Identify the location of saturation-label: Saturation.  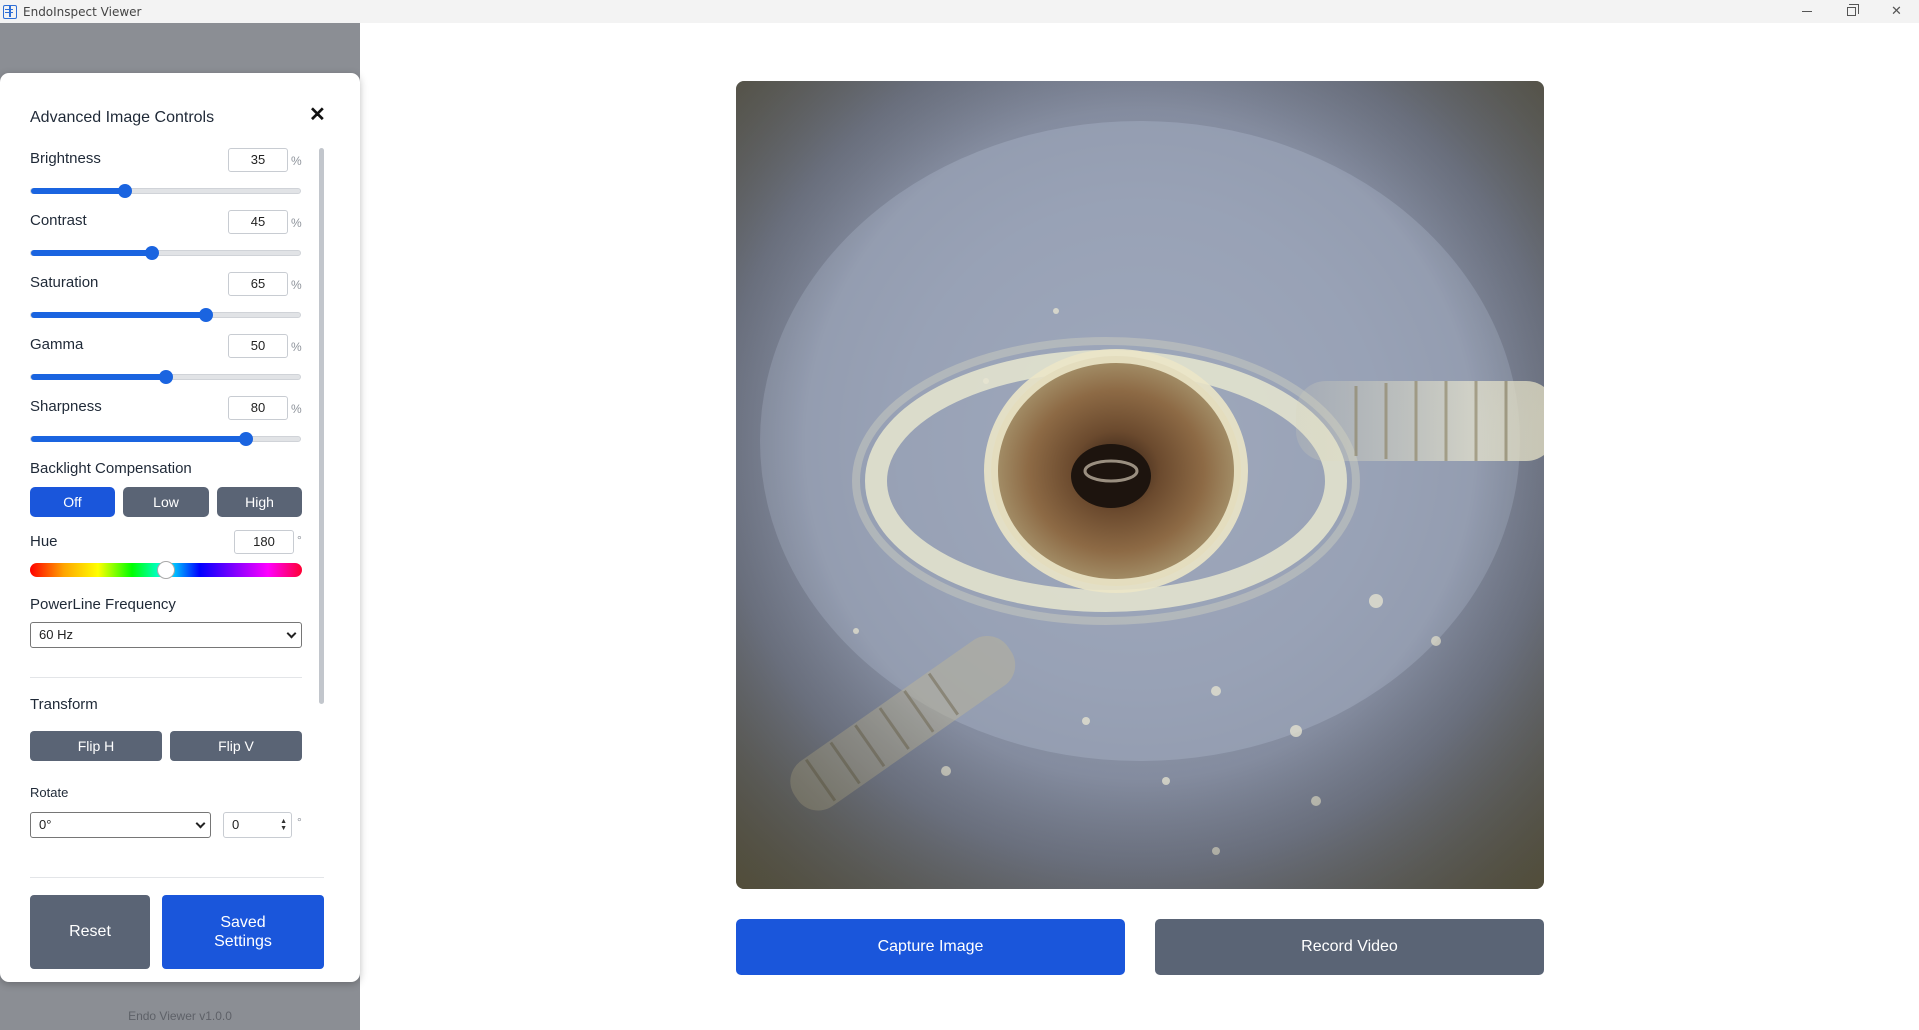
(64, 282).